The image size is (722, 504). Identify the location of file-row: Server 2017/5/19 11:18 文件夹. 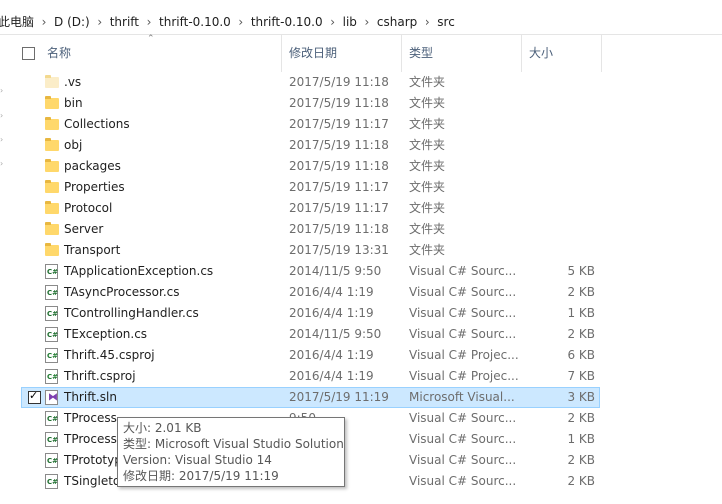
(361, 229).